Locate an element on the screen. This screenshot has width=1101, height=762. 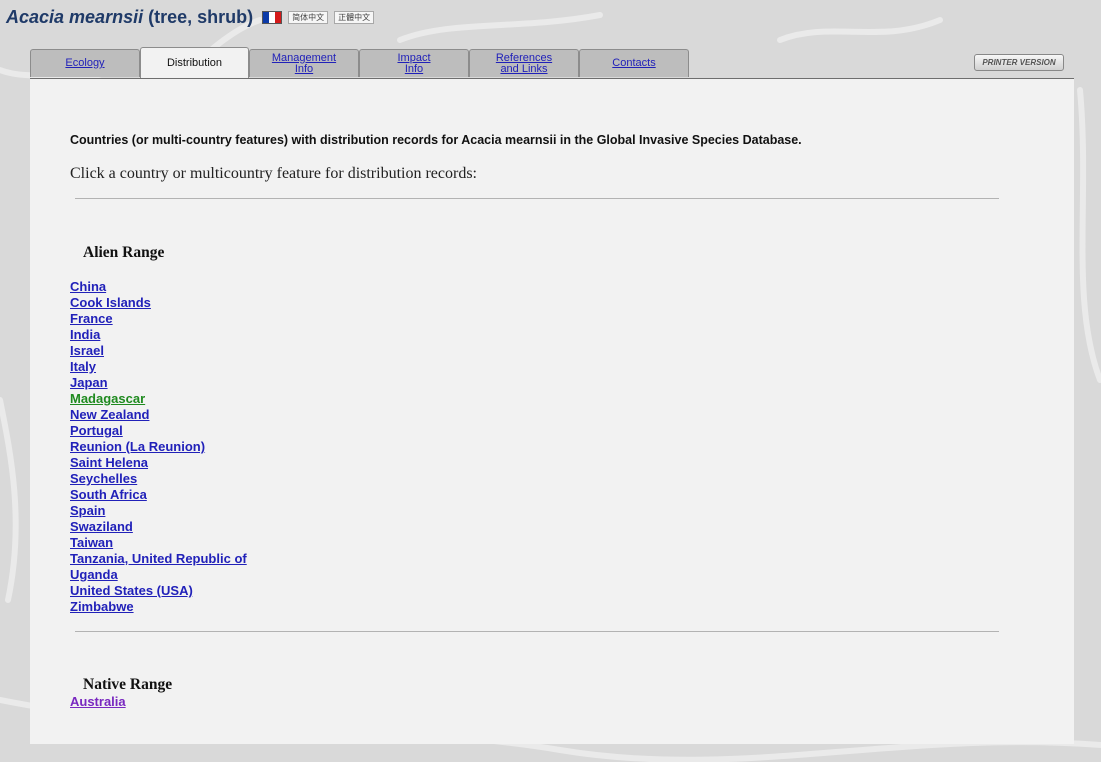
country-link: Zimbabwe is located at coordinates (102, 606).